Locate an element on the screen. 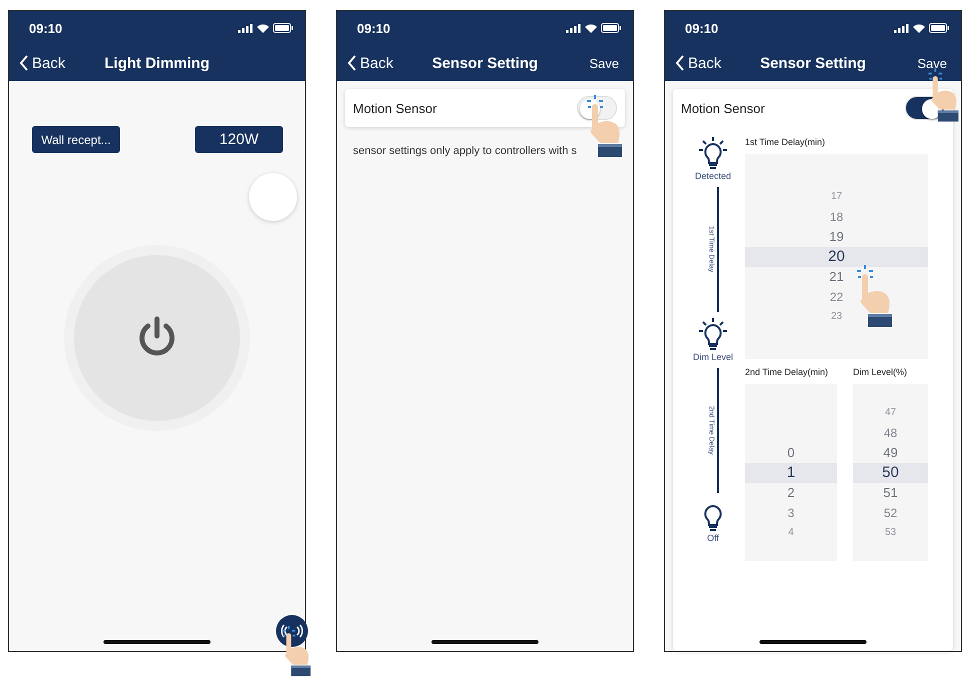 The image size is (964, 687). picker-option: 0 is located at coordinates (791, 452).